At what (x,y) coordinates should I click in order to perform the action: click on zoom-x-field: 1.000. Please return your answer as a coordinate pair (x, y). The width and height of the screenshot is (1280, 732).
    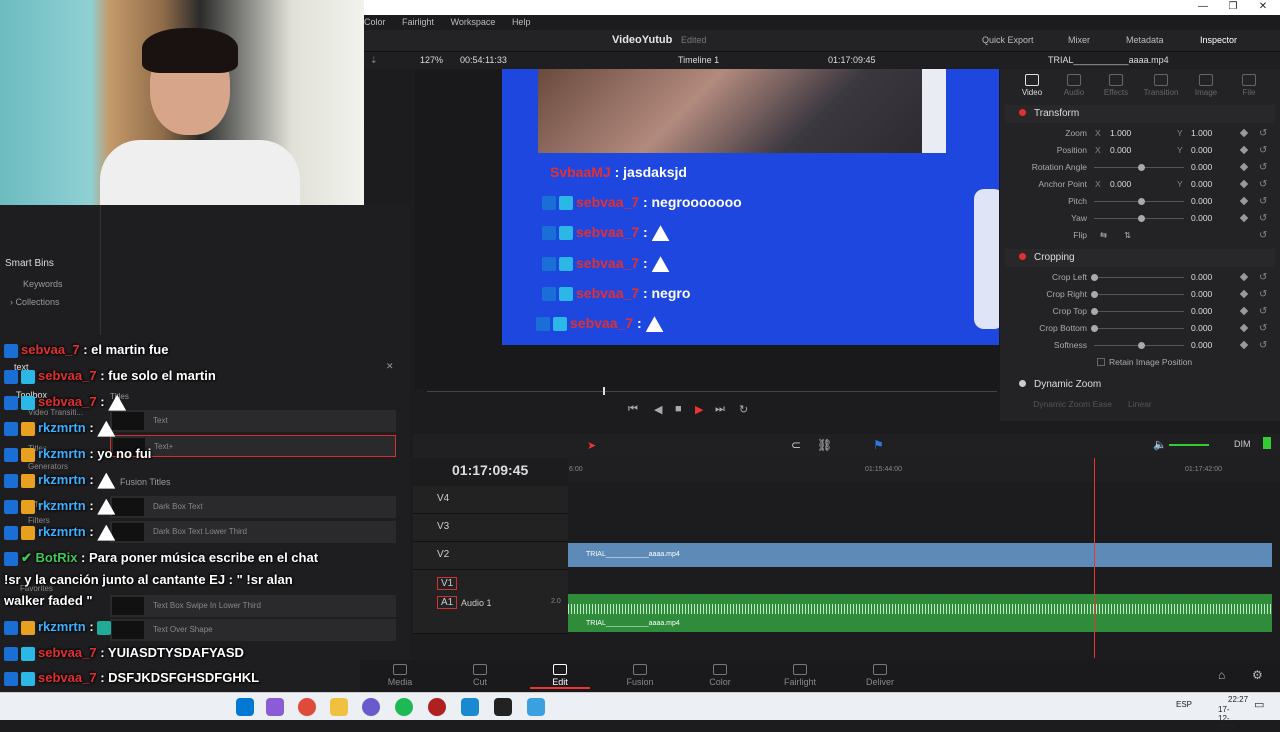
    Looking at the image, I should click on (1120, 133).